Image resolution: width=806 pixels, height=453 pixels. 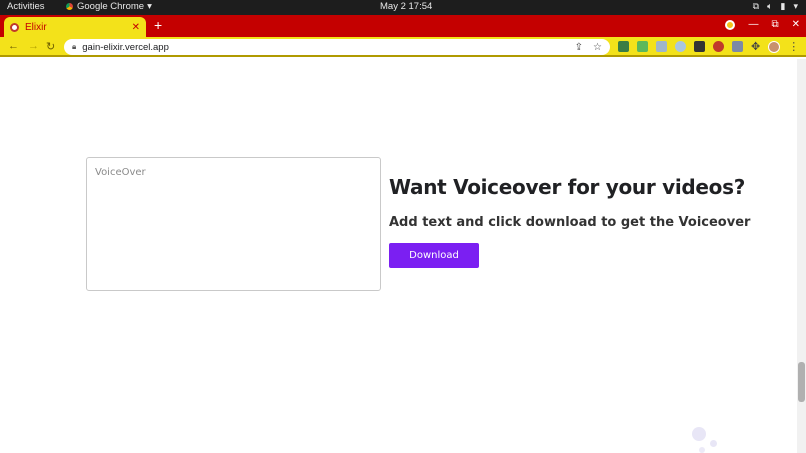 I want to click on extensions-puzzle-icon: ✥, so click(x=755, y=46).